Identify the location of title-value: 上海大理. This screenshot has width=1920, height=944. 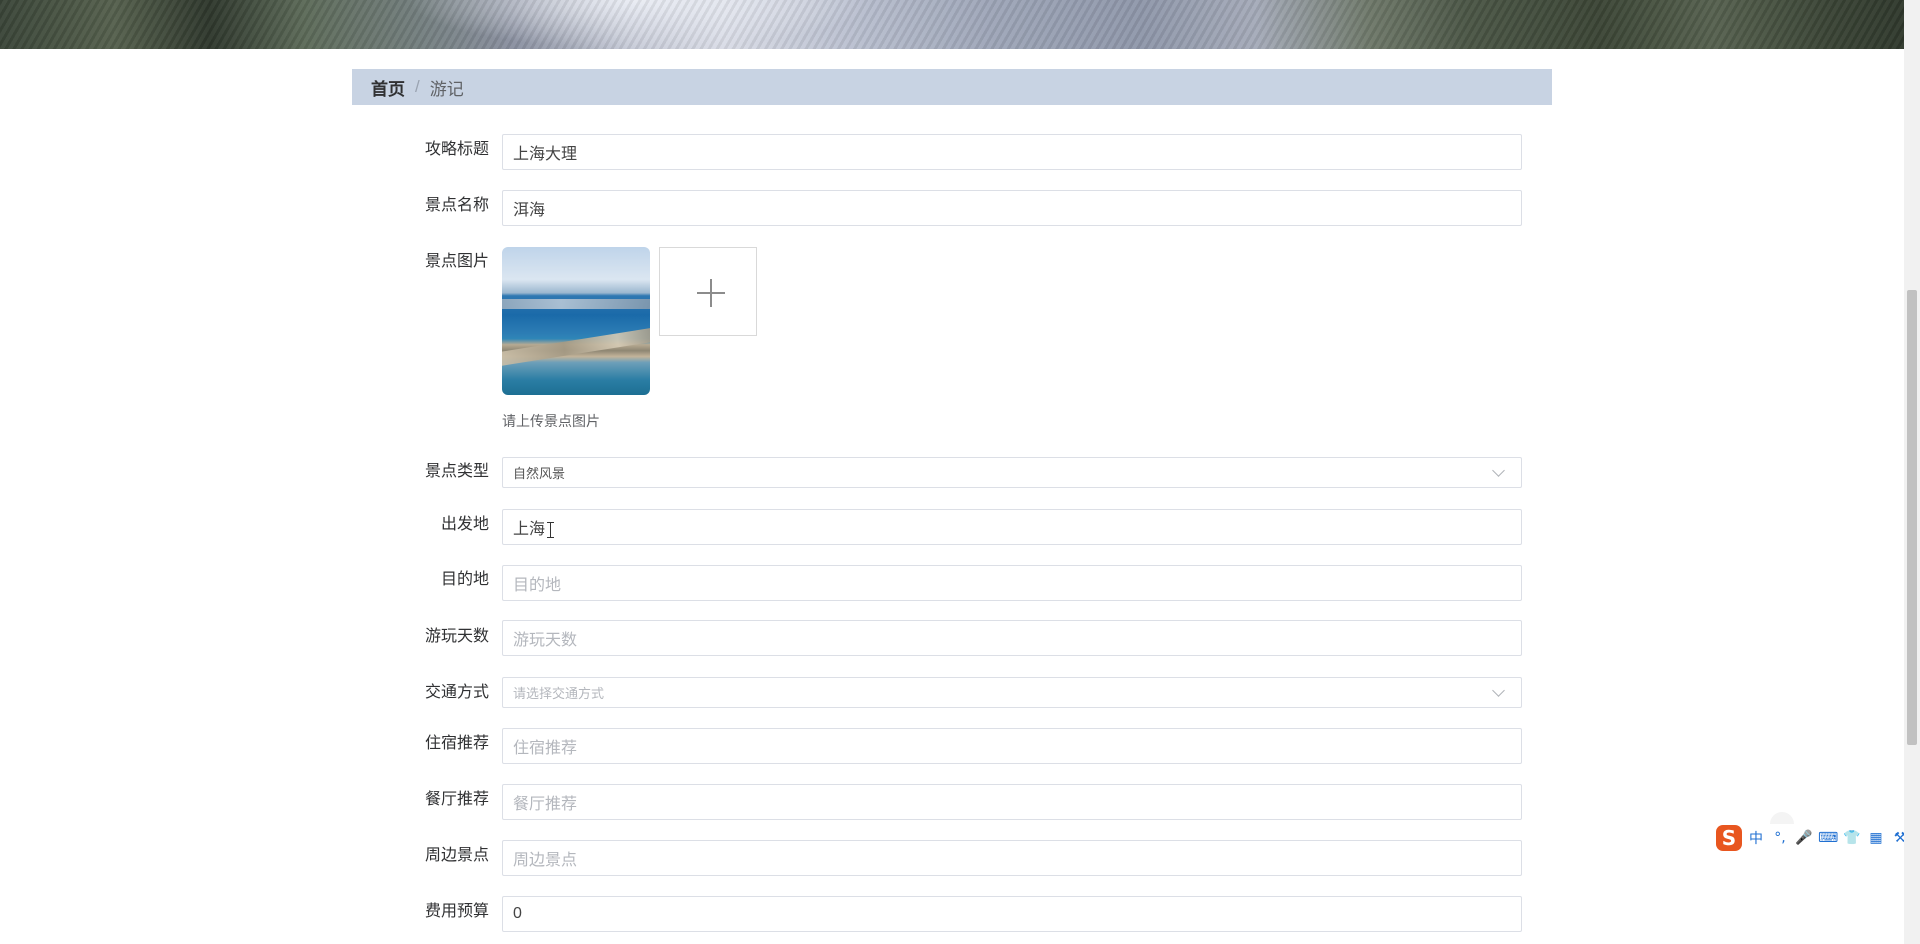
(545, 154).